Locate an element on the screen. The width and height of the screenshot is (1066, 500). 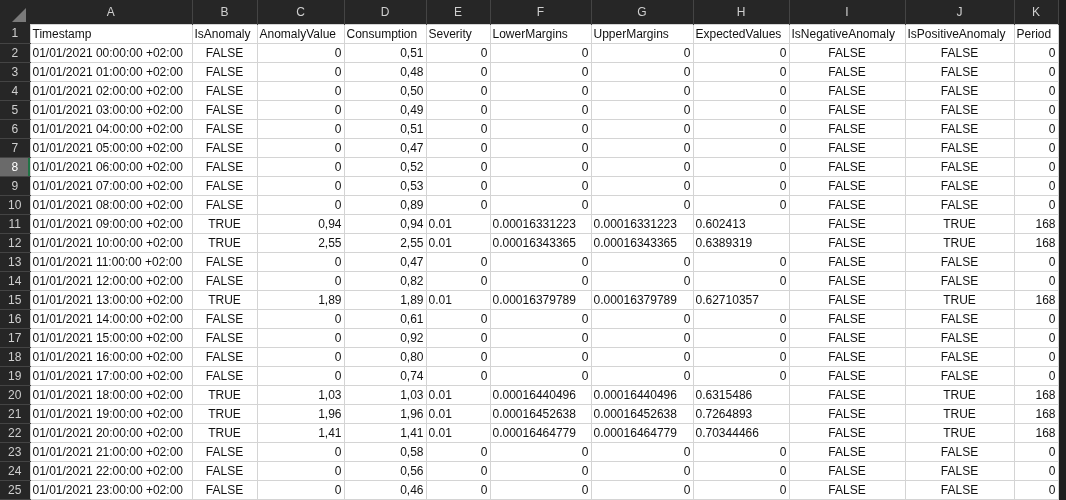
header-cell: UpperMargins is located at coordinates (642, 33).